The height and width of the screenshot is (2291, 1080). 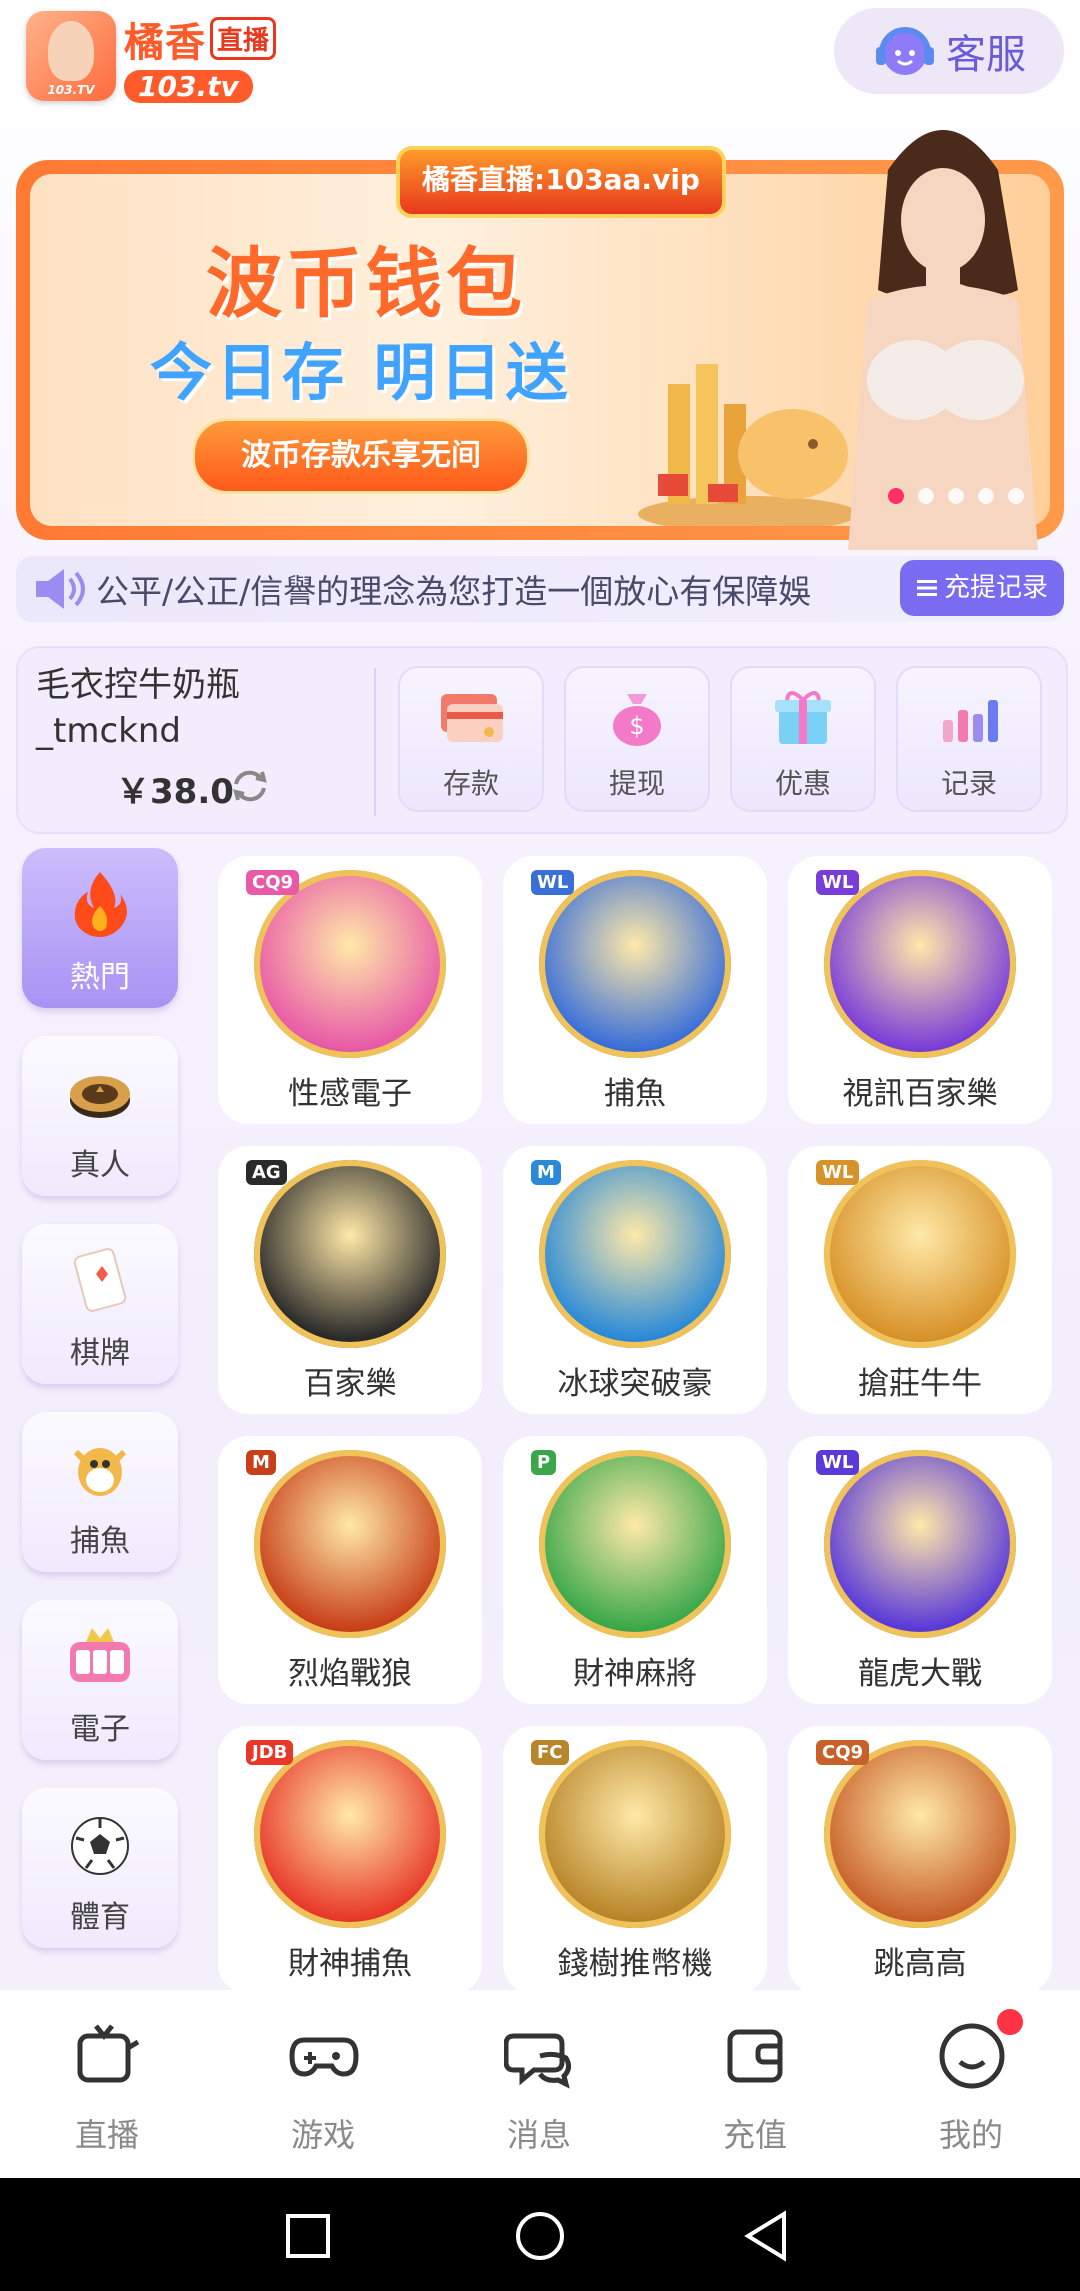 What do you see at coordinates (635, 1964) in the screenshot?
I see `game-label: 錢樹推幣機` at bounding box center [635, 1964].